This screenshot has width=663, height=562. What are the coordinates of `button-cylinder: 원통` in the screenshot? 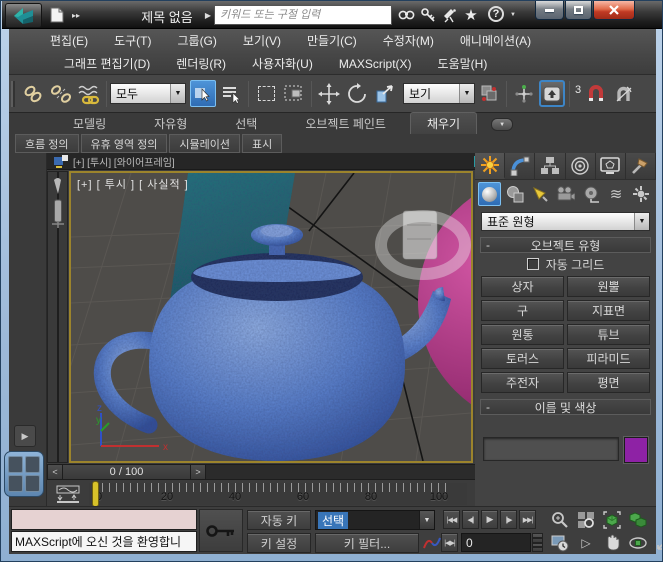 It's located at (522, 334).